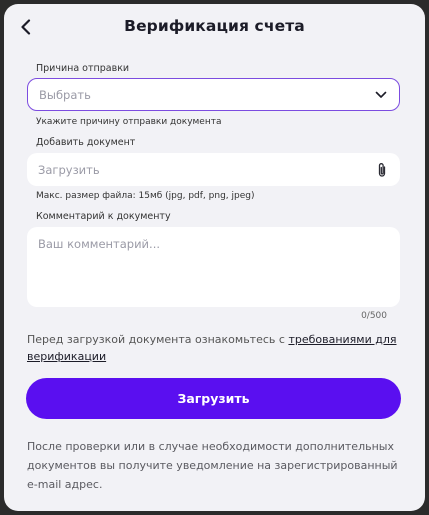 The image size is (429, 515). Describe the element at coordinates (213, 398) in the screenshot. I see `upload-button: Загрузить` at that location.